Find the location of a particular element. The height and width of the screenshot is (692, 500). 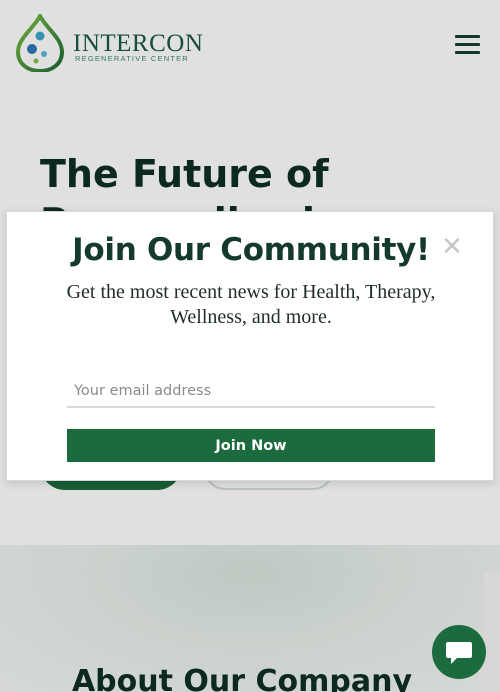

chat-button is located at coordinates (459, 652).